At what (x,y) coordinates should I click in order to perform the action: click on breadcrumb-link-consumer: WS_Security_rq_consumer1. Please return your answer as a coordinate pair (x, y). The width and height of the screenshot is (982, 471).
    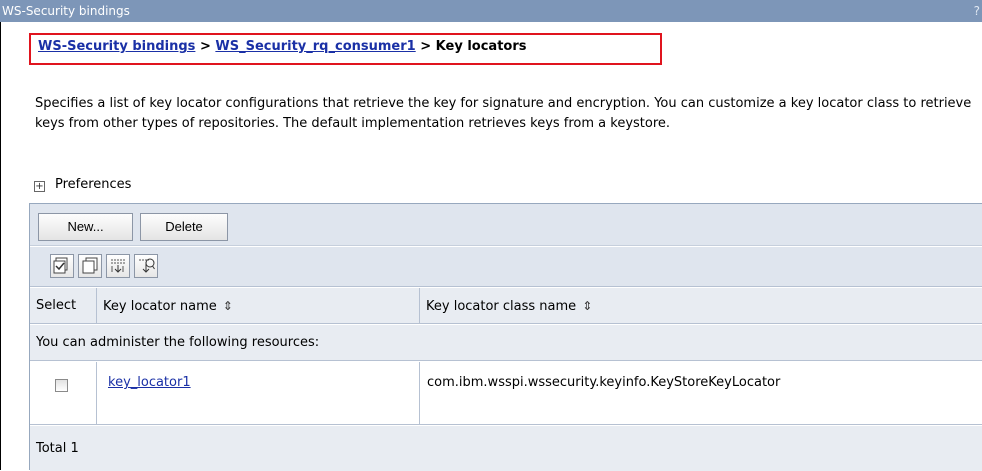
    Looking at the image, I should click on (315, 46).